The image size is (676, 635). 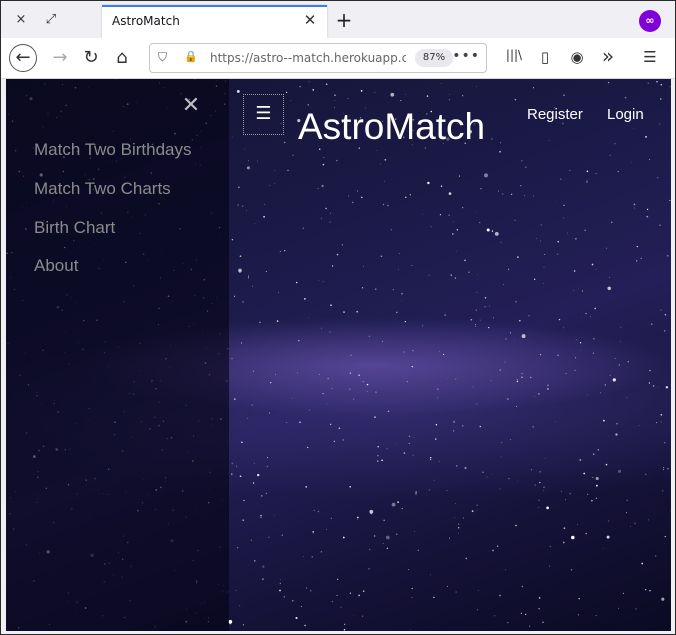 What do you see at coordinates (214, 21) in the screenshot?
I see `tab-astromatch: AstroMatch ✕` at bounding box center [214, 21].